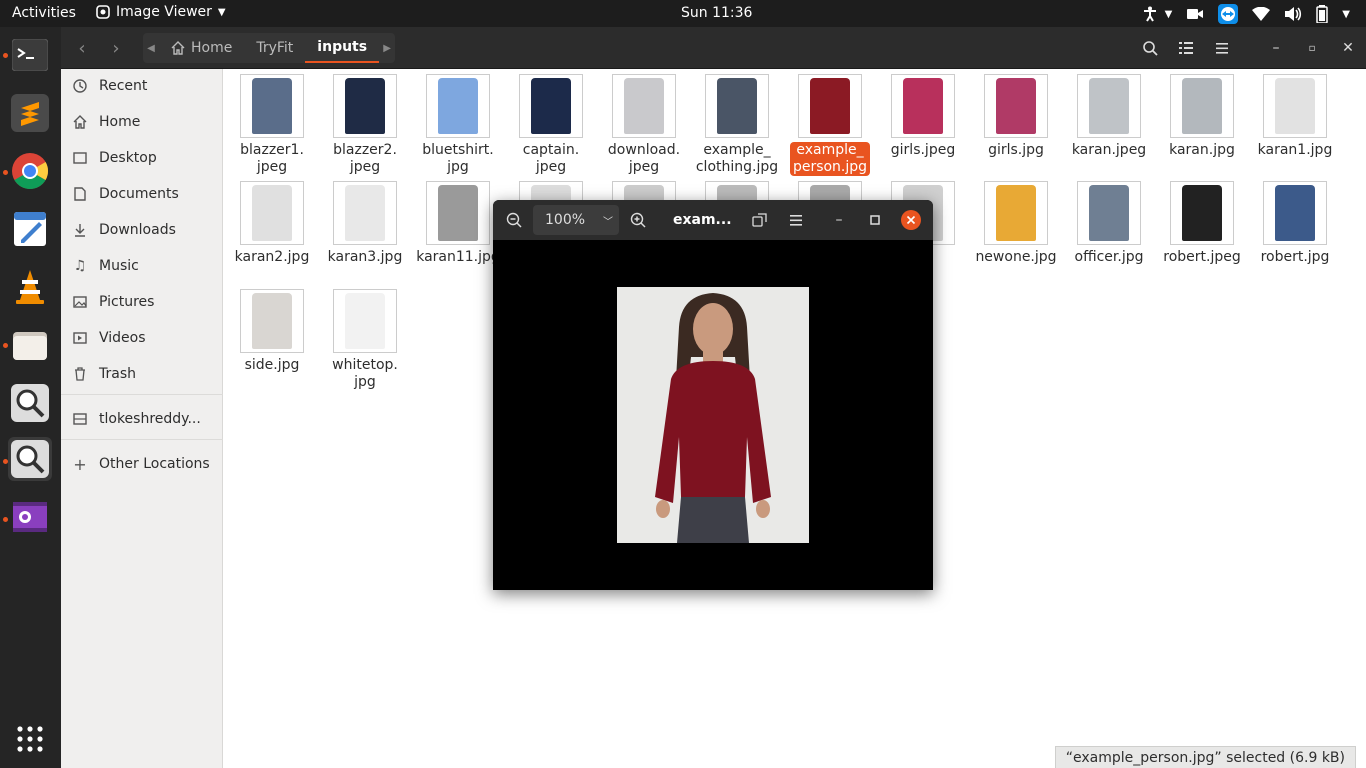 The image size is (1366, 768). I want to click on files-icon, so click(30, 345).